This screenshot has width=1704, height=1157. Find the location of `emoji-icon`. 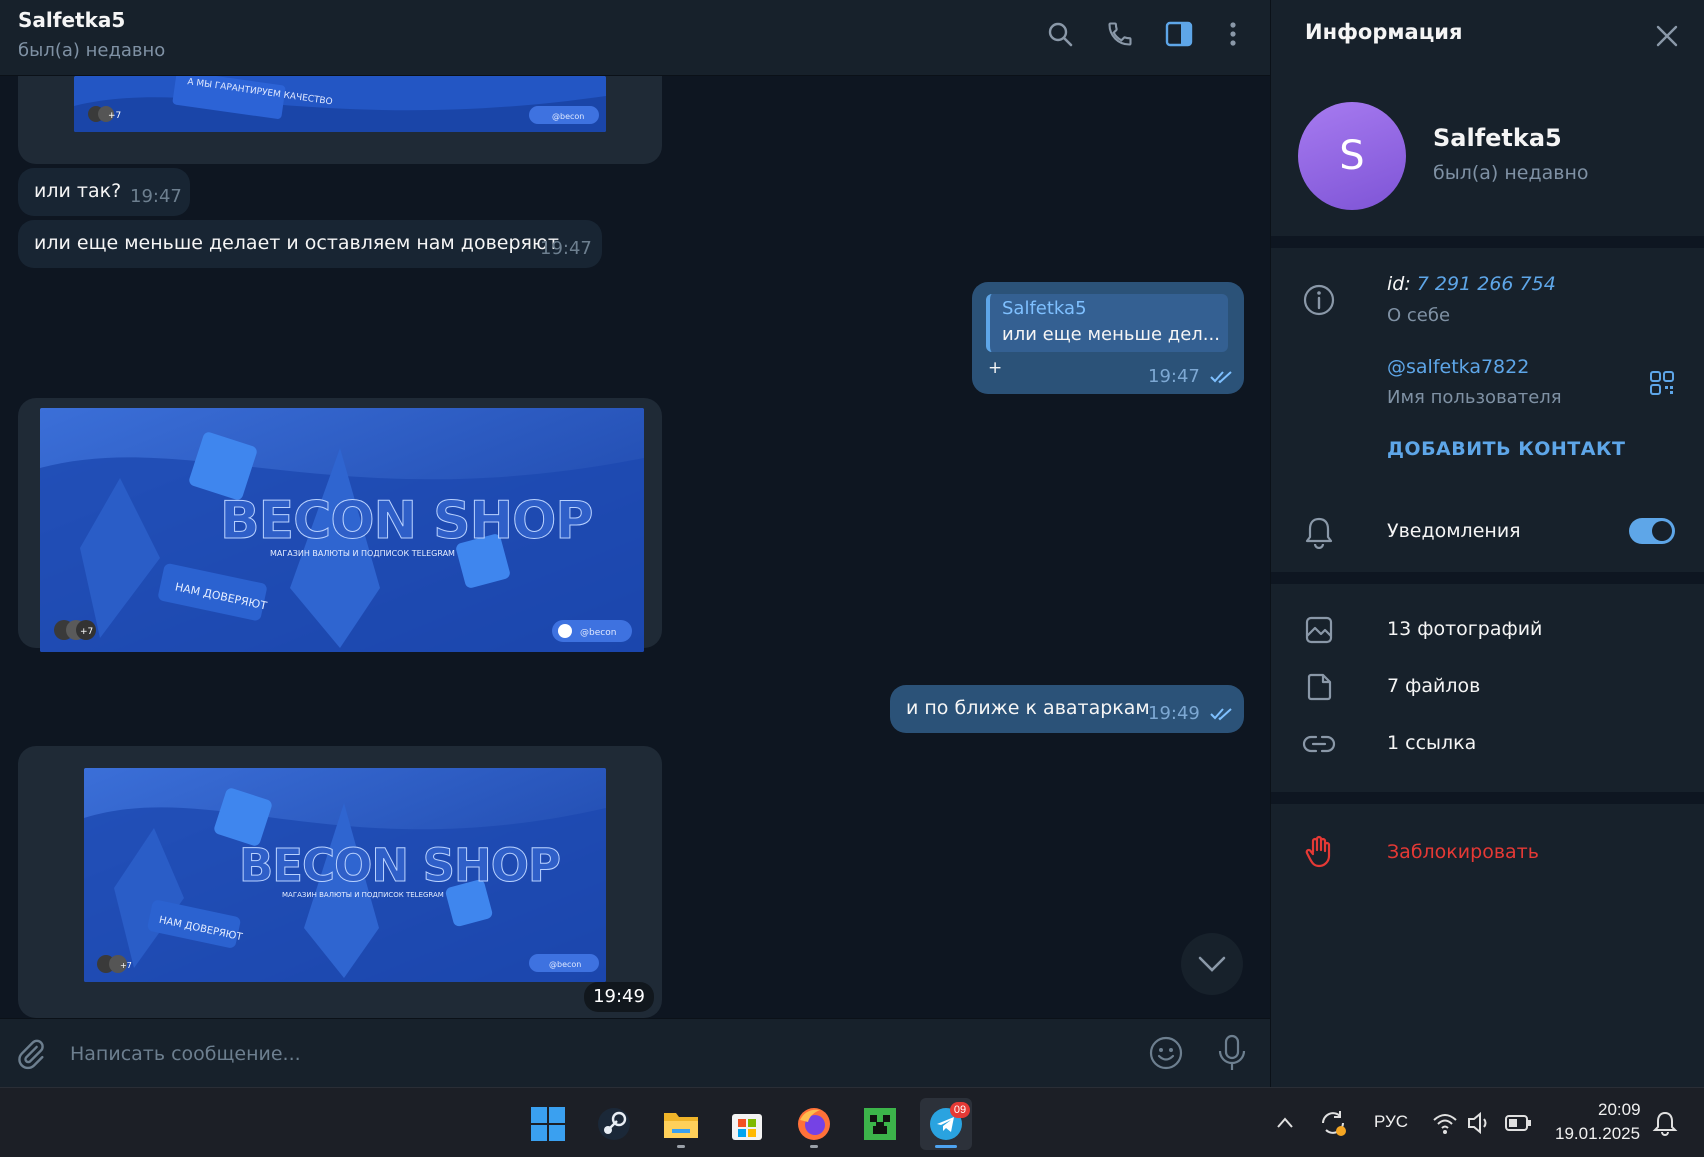

emoji-icon is located at coordinates (1166, 1053).